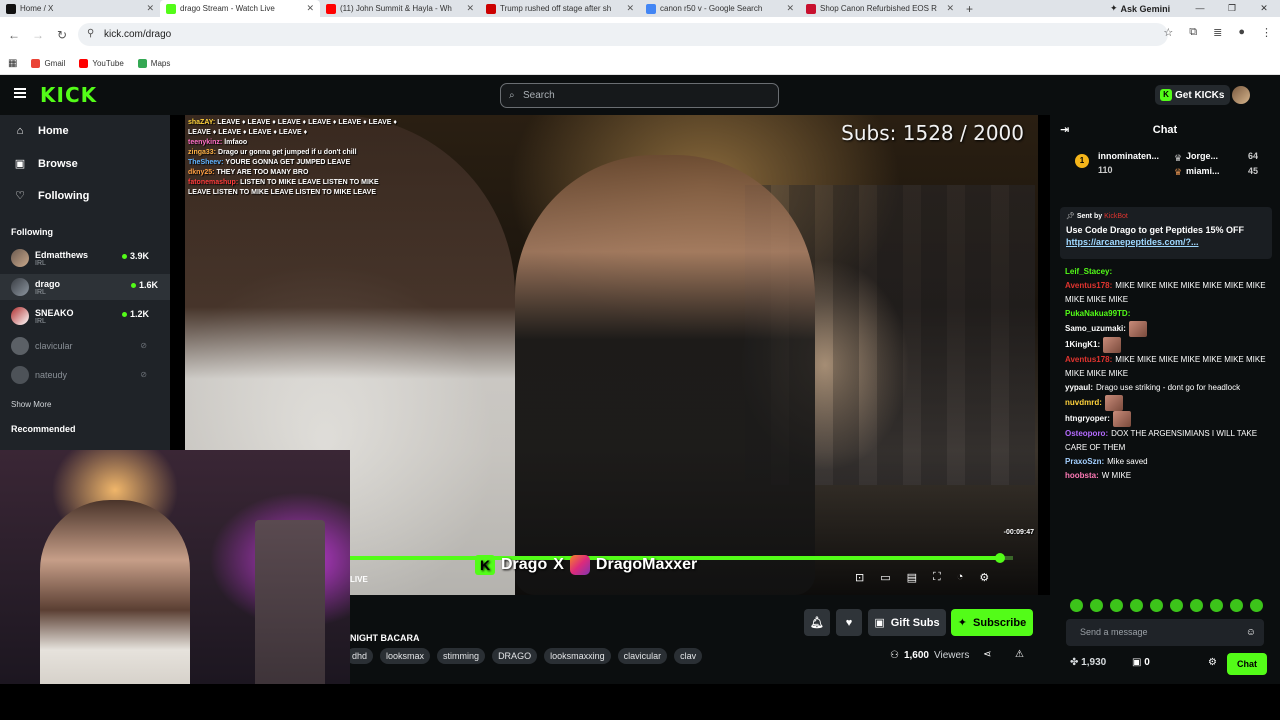 The height and width of the screenshot is (720, 1280). I want to click on gift-subs-button: ▣ Gift Subs, so click(907, 622).